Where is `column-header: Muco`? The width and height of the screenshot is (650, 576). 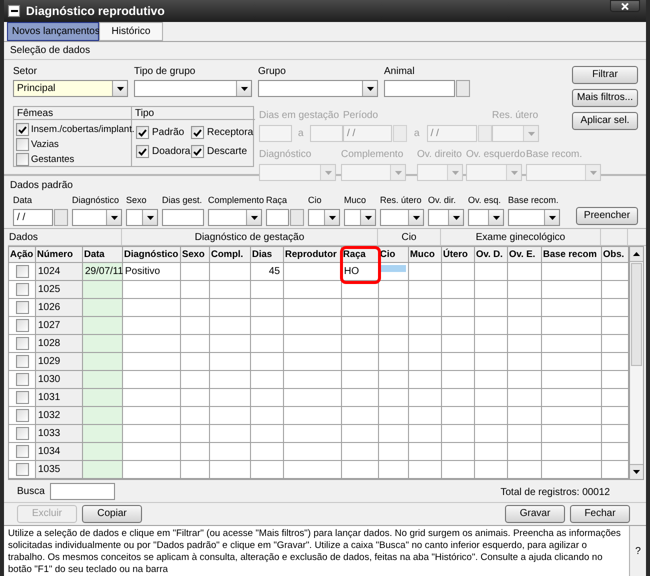 column-header: Muco is located at coordinates (425, 254).